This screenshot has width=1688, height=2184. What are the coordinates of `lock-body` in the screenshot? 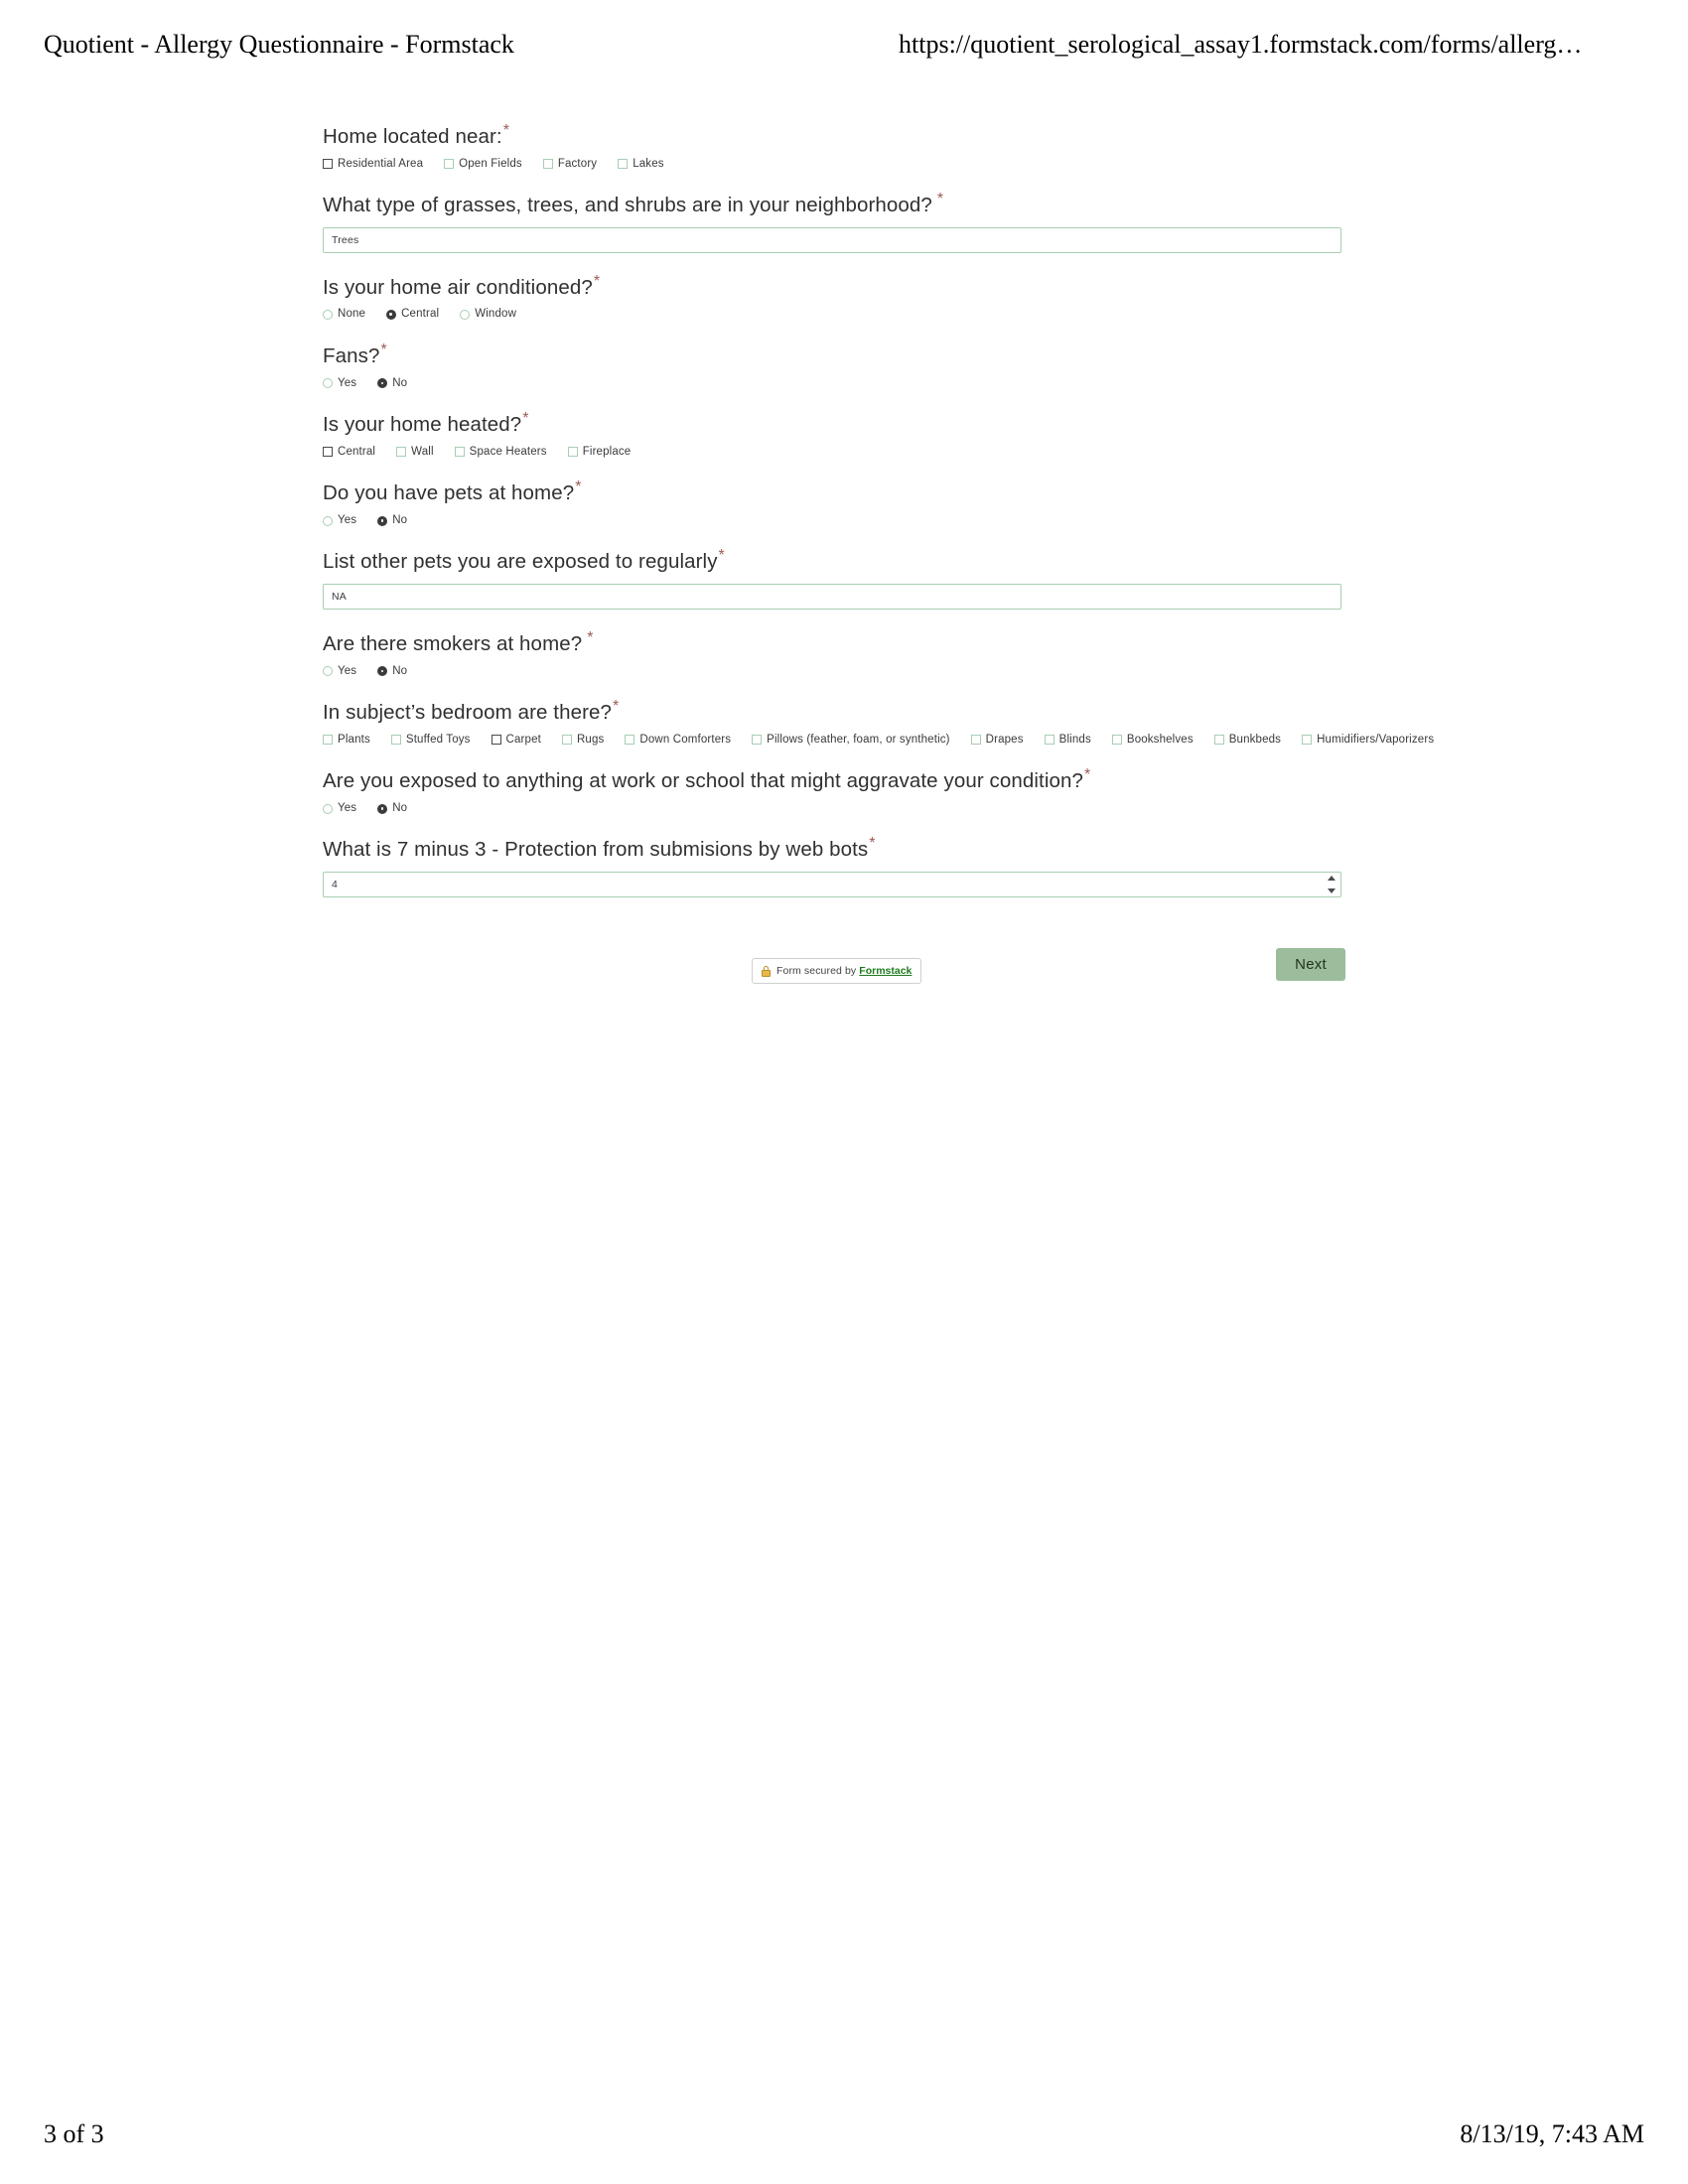 It's located at (766, 973).